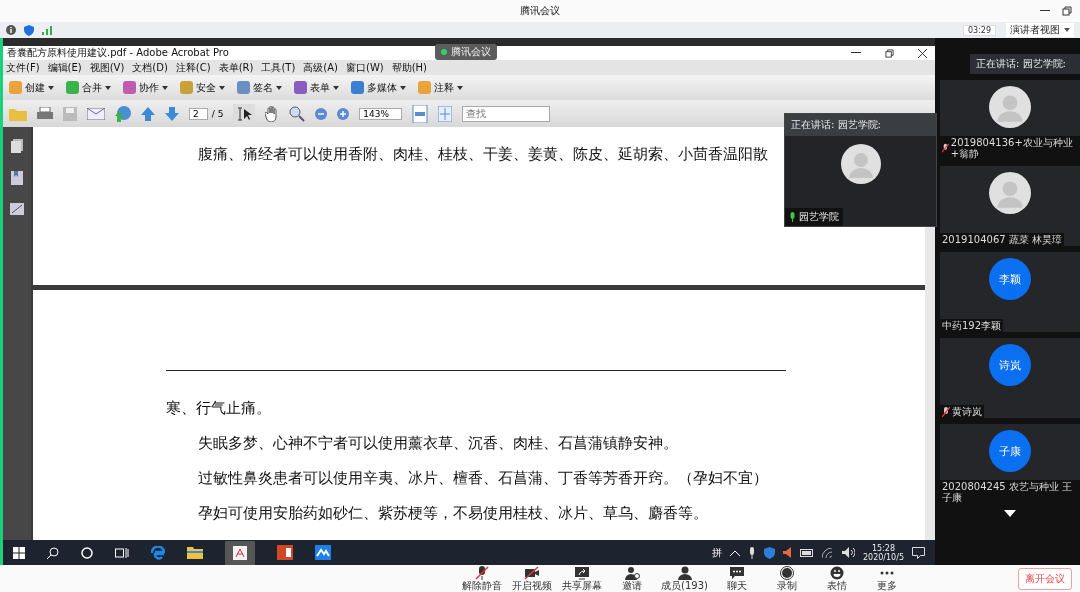  Describe the element at coordinates (482, 154) in the screenshot. I see `document-text: 腹痛、痛经者可以使用香附、肉桂、桂枝、干姜、姜黄、陈皮、延胡索、小茴香温阳散` at that location.